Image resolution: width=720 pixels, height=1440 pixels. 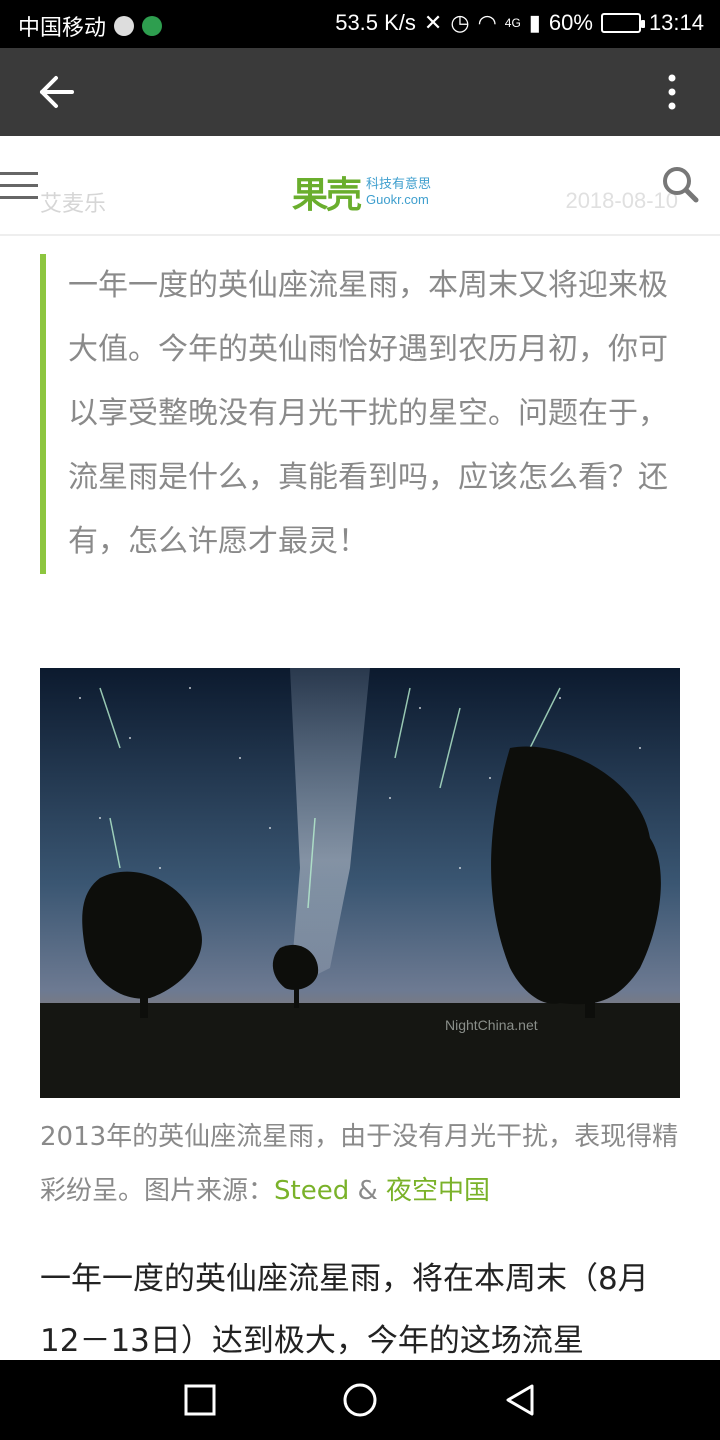 What do you see at coordinates (491, 1025) in the screenshot?
I see `photo-watermark: NightChina.net` at bounding box center [491, 1025].